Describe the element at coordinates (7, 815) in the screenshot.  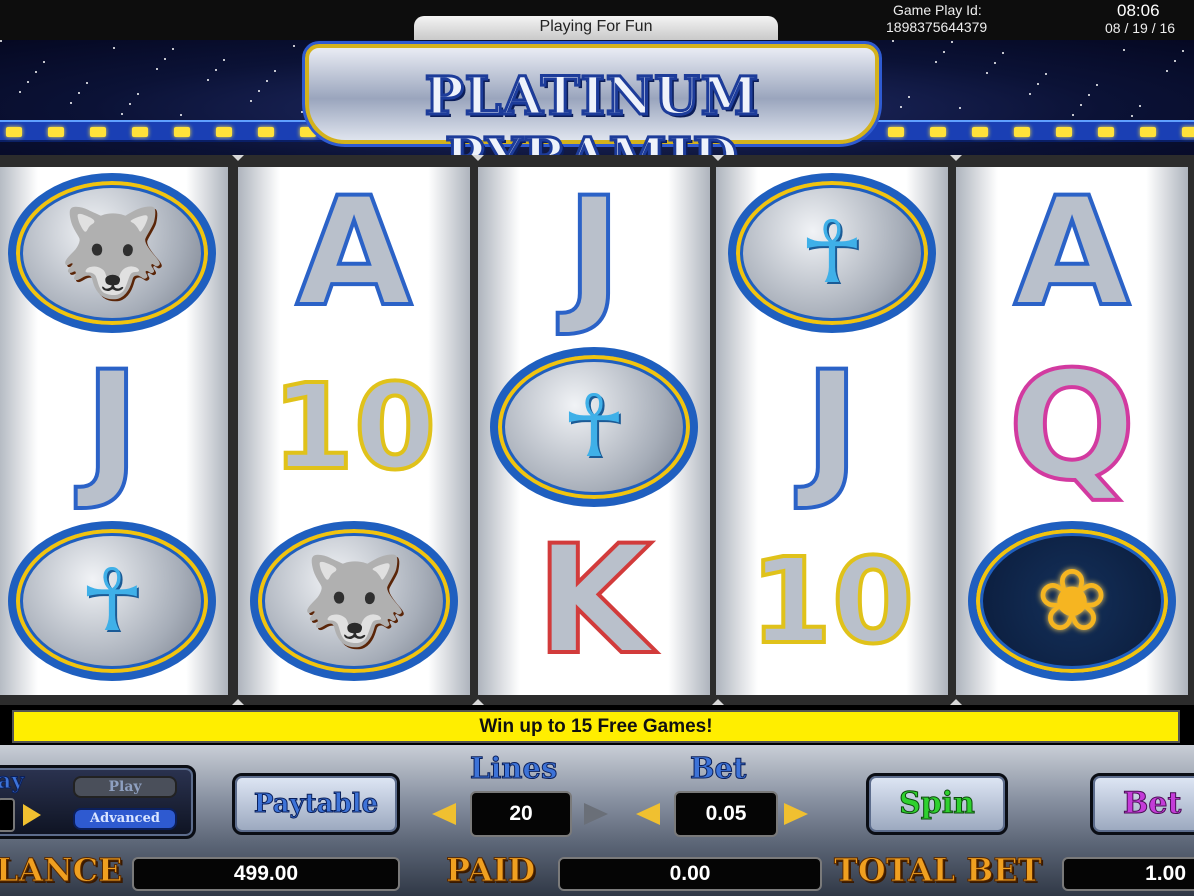
I see `autoplay-count-box` at that location.